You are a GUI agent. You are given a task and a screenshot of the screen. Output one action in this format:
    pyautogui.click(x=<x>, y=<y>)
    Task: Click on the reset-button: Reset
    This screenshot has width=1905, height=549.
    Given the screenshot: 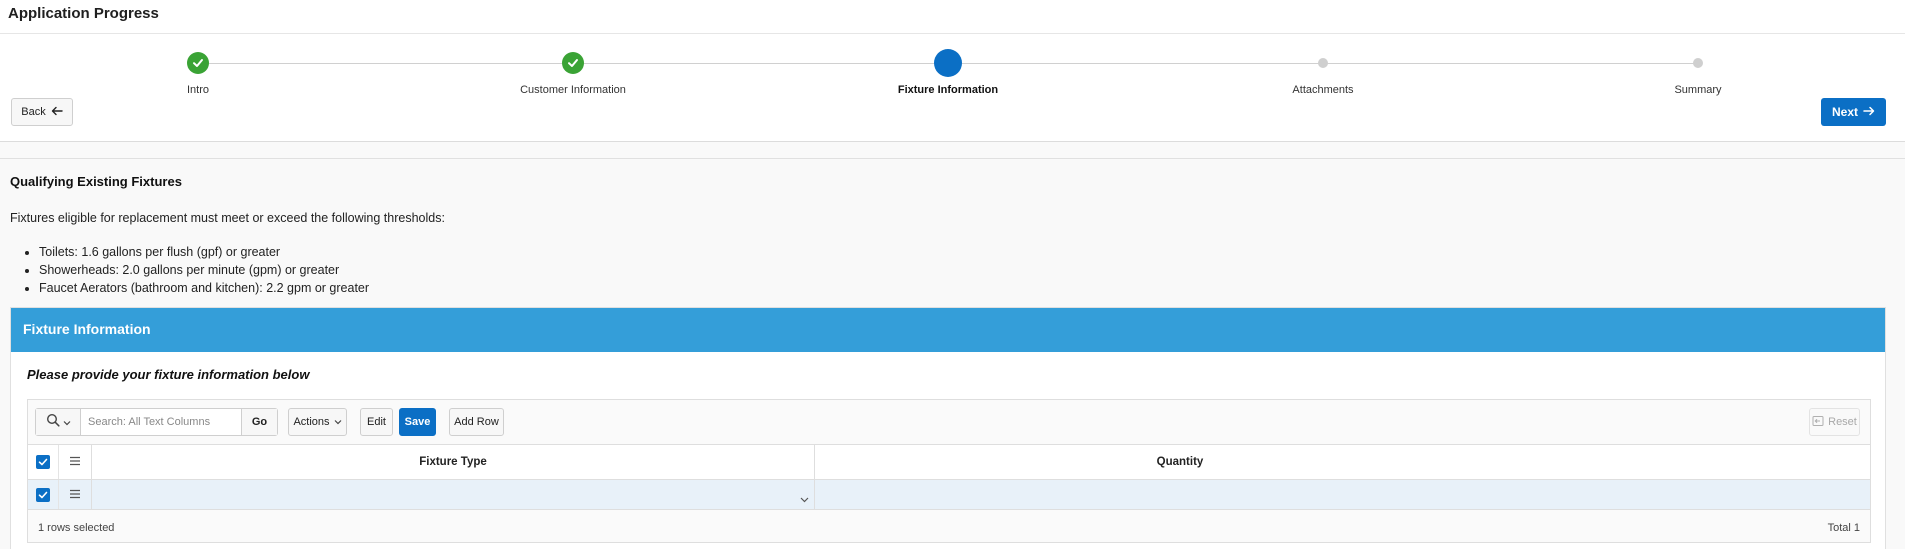 What is the action you would take?
    pyautogui.click(x=1834, y=422)
    